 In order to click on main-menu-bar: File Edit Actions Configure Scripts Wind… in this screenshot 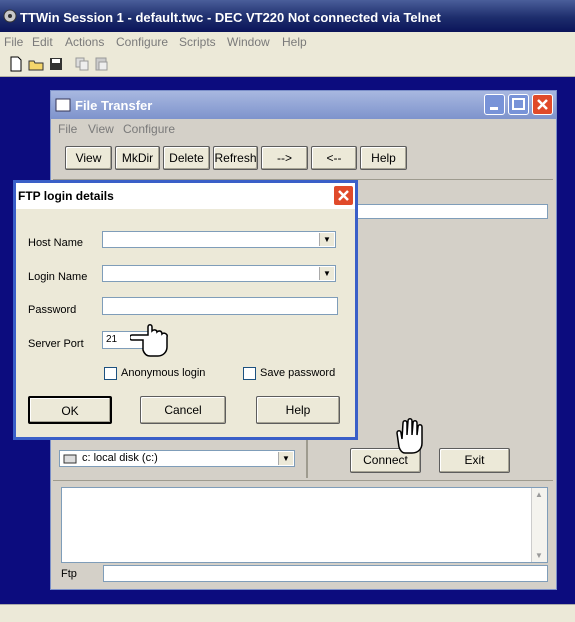, I will do `click(287, 42)`.